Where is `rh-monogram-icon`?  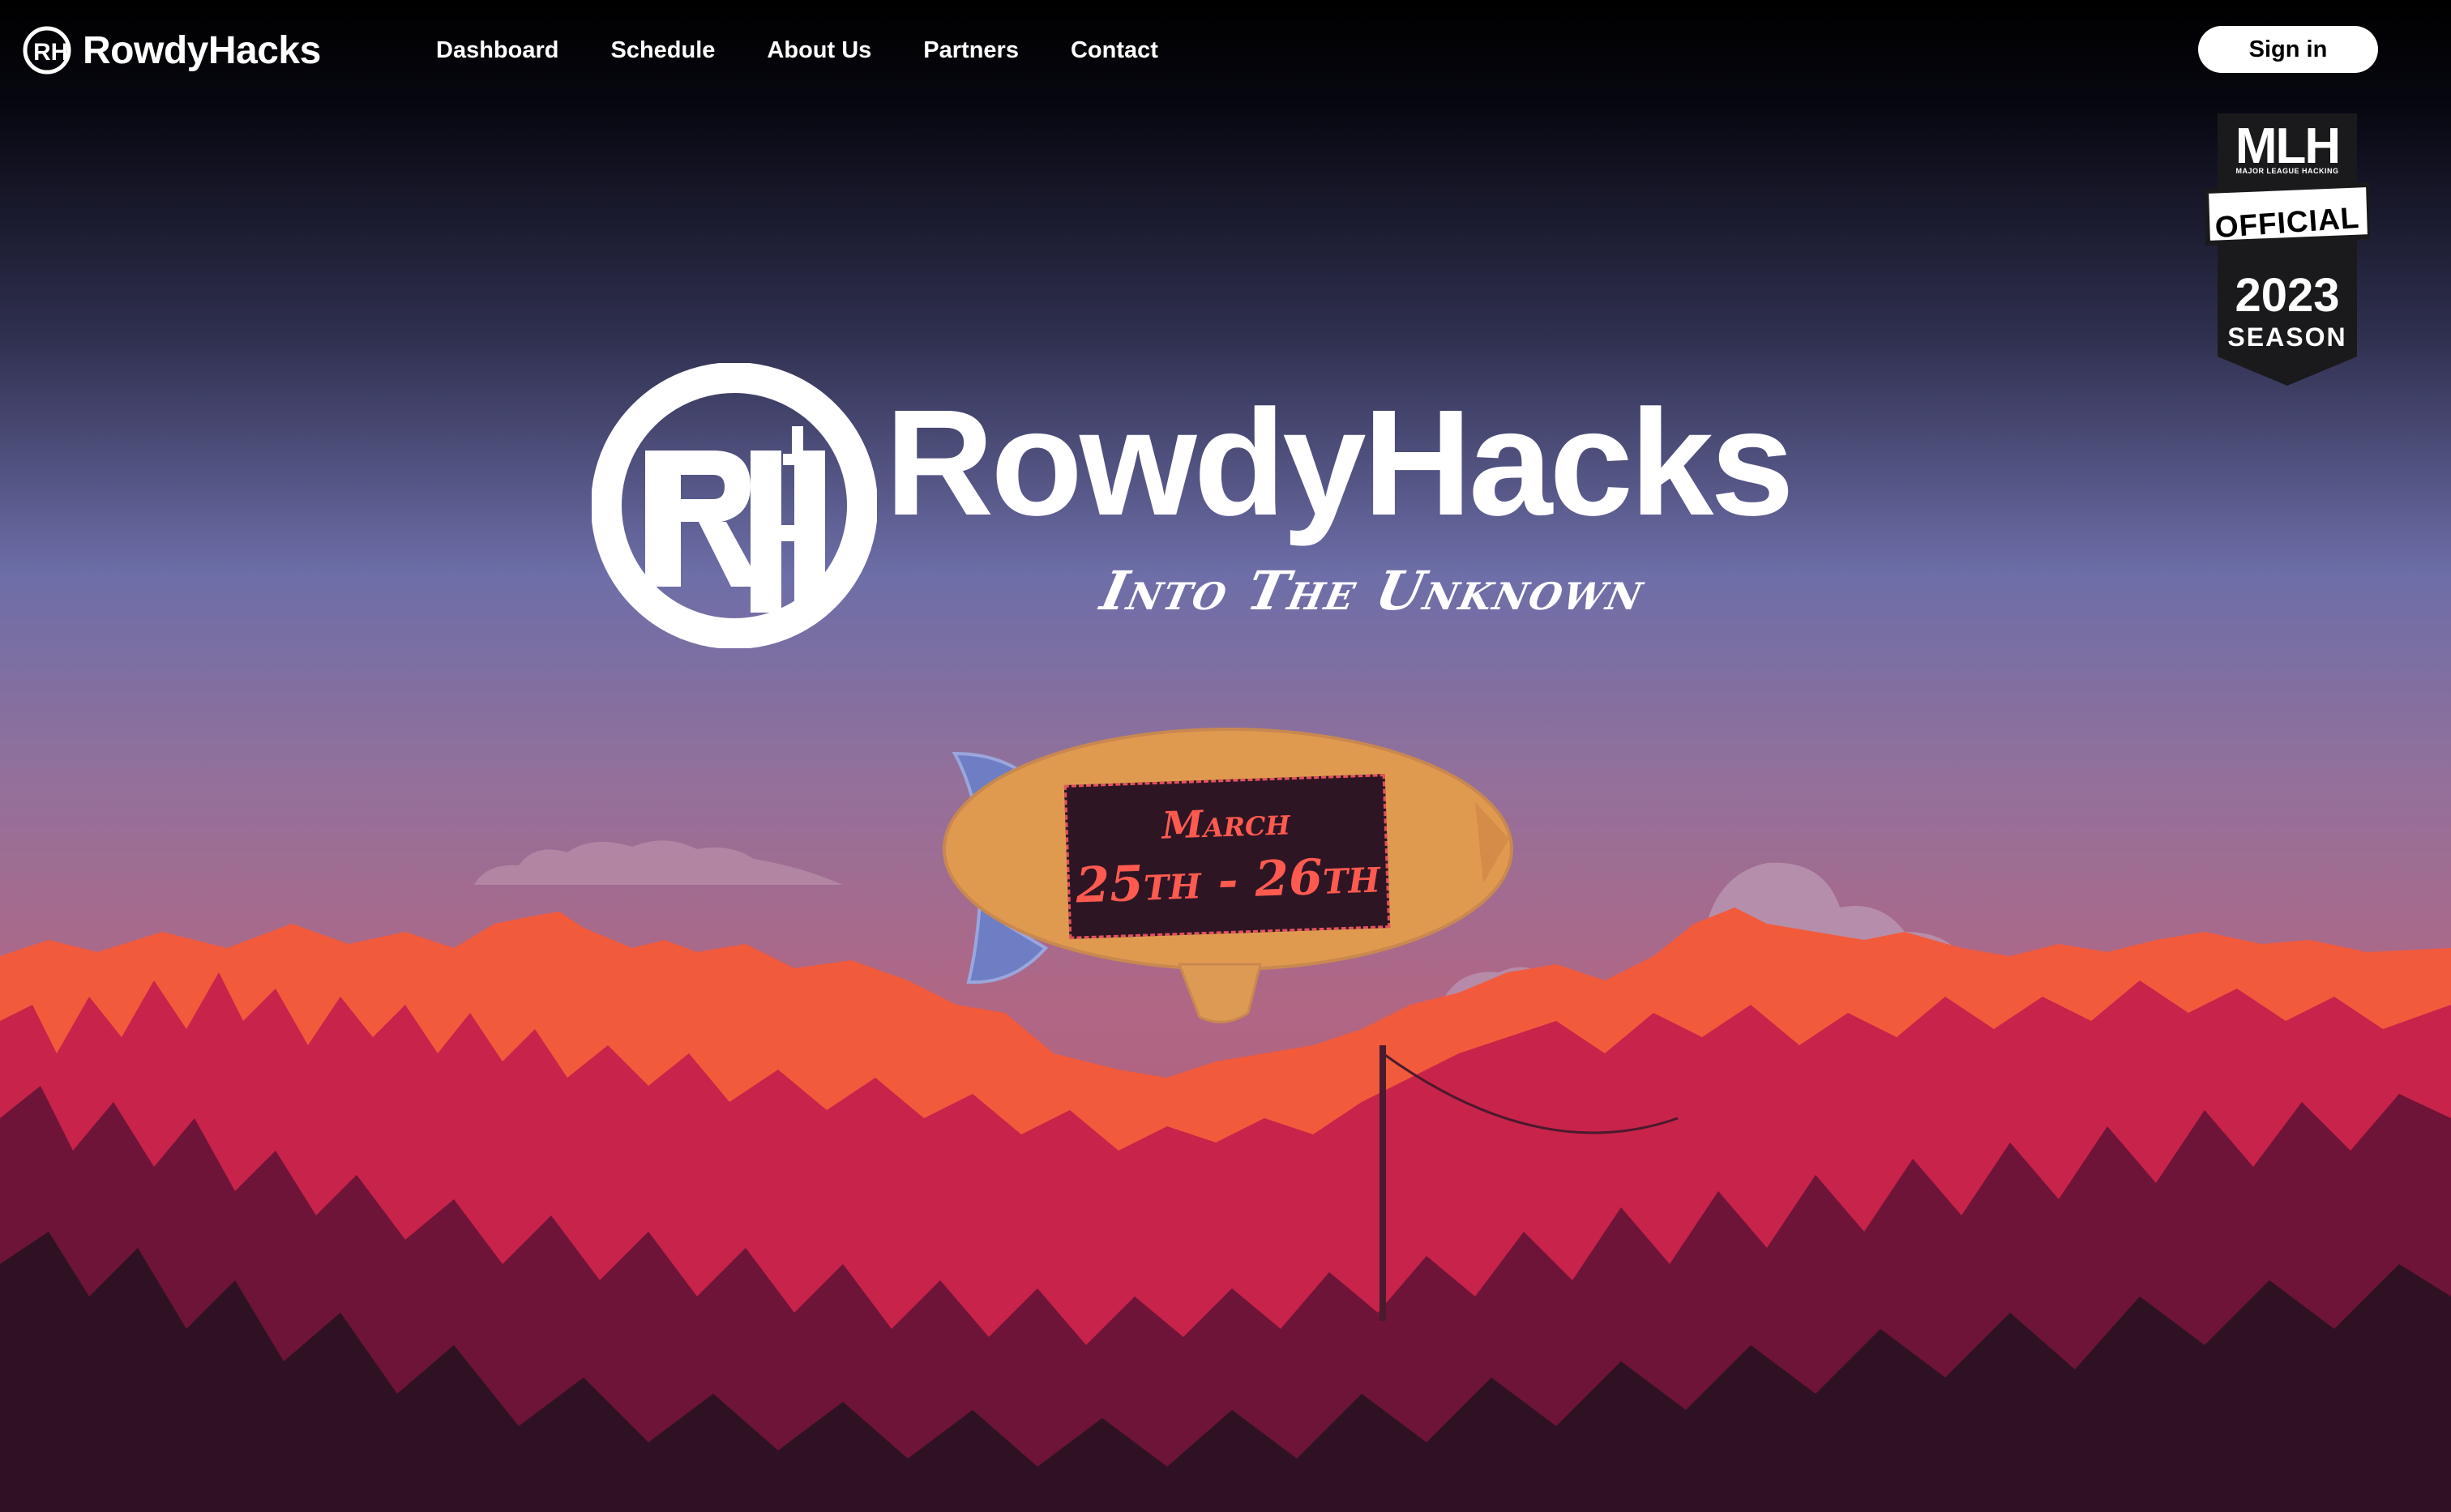 rh-monogram-icon is located at coordinates (734, 505).